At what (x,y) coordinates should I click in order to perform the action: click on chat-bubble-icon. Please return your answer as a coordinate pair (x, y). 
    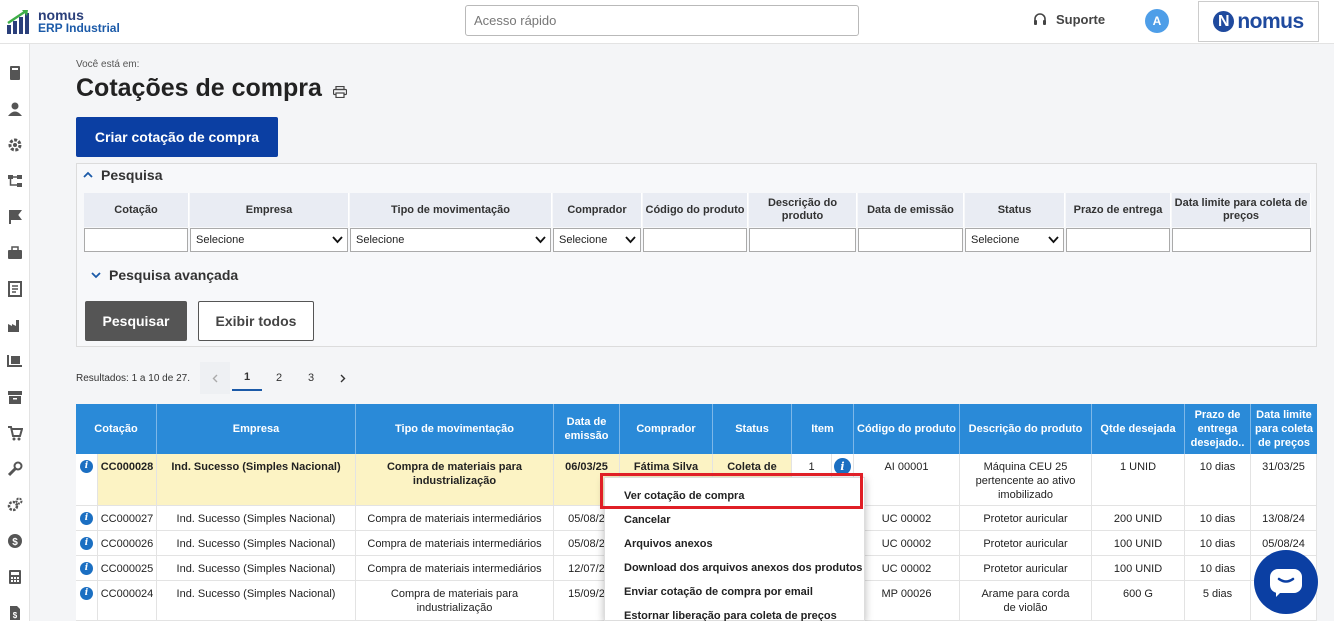
    Looking at the image, I should click on (1286, 583).